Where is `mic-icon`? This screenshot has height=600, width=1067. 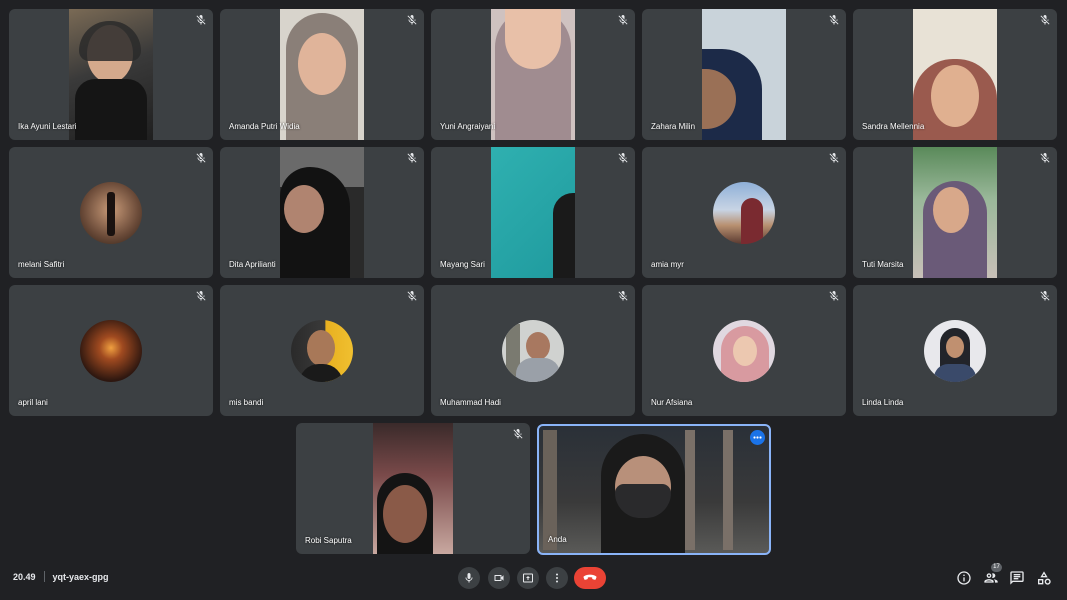 mic-icon is located at coordinates (469, 578).